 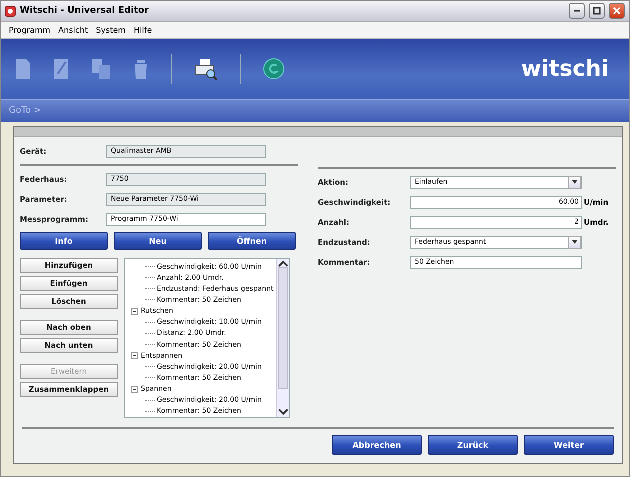 I want to click on tree-view, so click(x=207, y=338).